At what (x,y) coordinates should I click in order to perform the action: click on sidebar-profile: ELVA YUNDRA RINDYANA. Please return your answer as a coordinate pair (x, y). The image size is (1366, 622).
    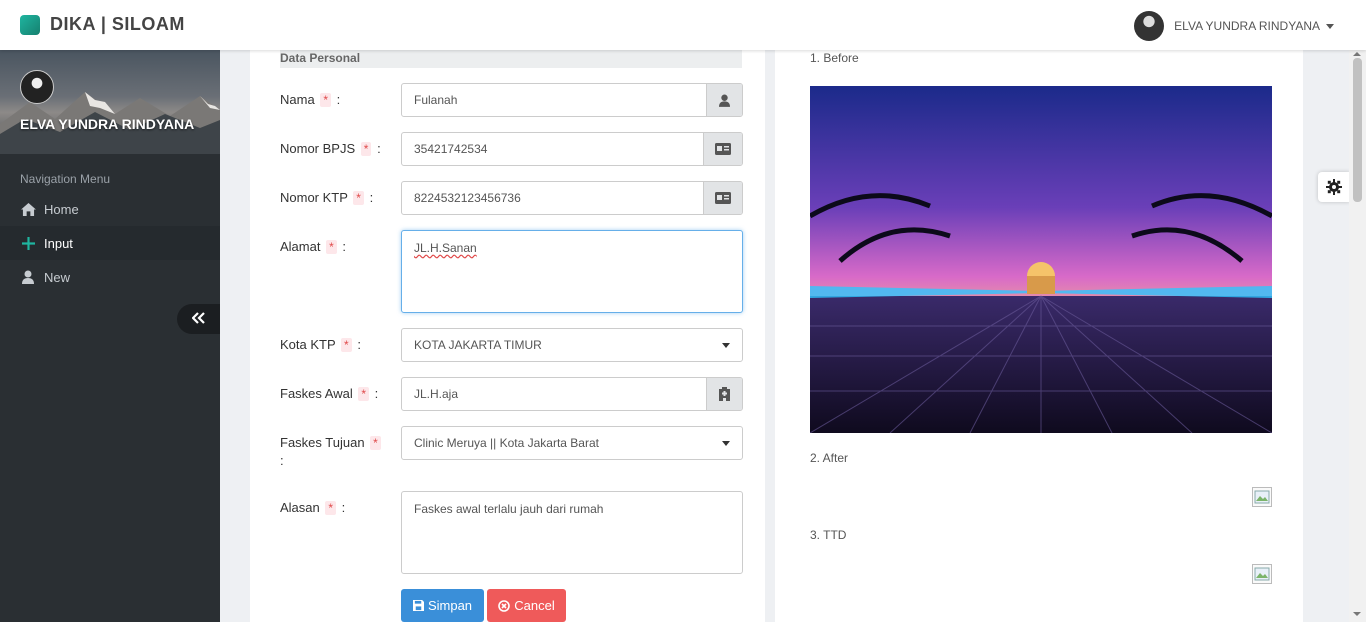
    Looking at the image, I should click on (110, 102).